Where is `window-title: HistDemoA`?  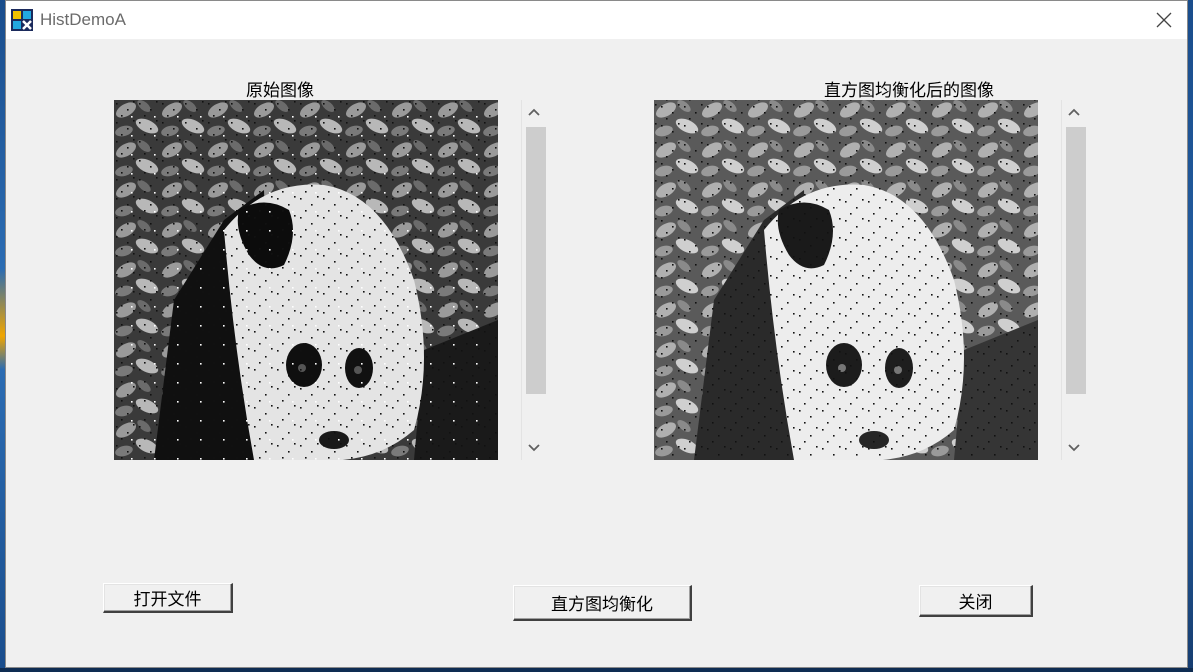
window-title: HistDemoA is located at coordinates (83, 19).